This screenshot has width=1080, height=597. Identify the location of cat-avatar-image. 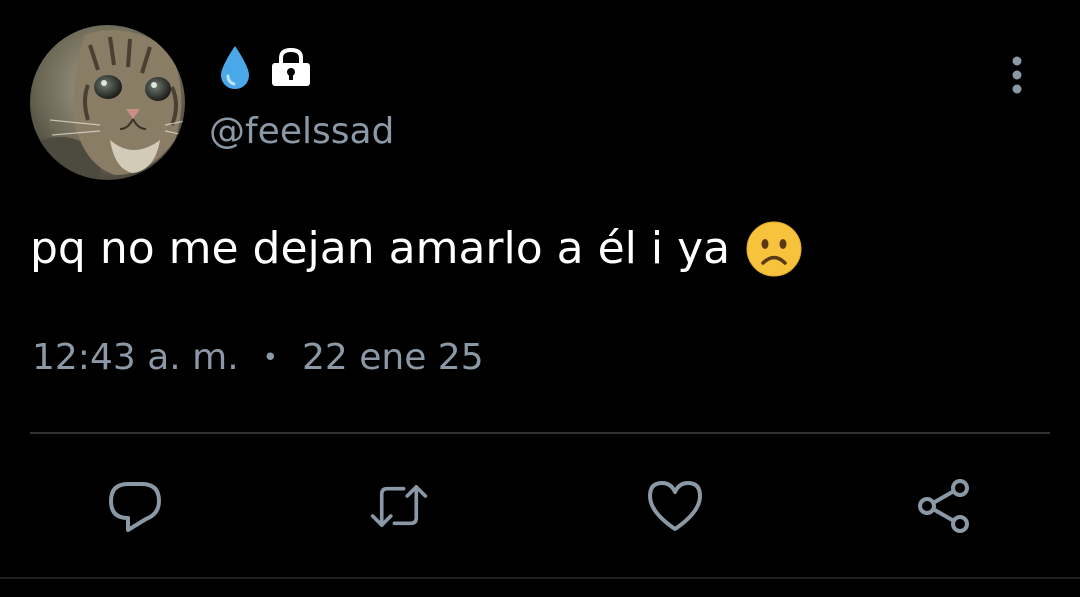
(107, 102).